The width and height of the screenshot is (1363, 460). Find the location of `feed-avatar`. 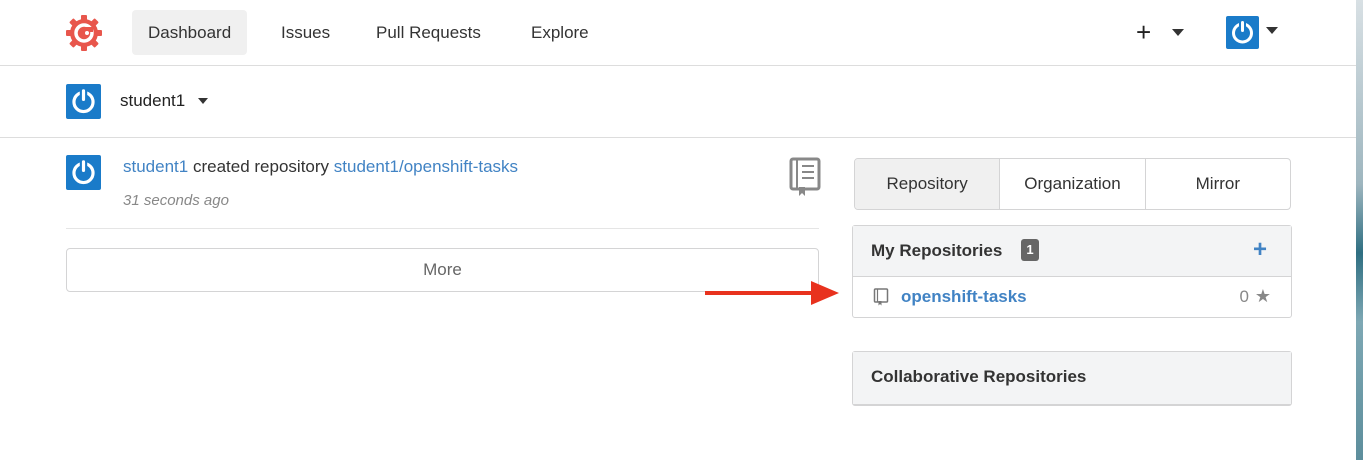

feed-avatar is located at coordinates (83, 172).